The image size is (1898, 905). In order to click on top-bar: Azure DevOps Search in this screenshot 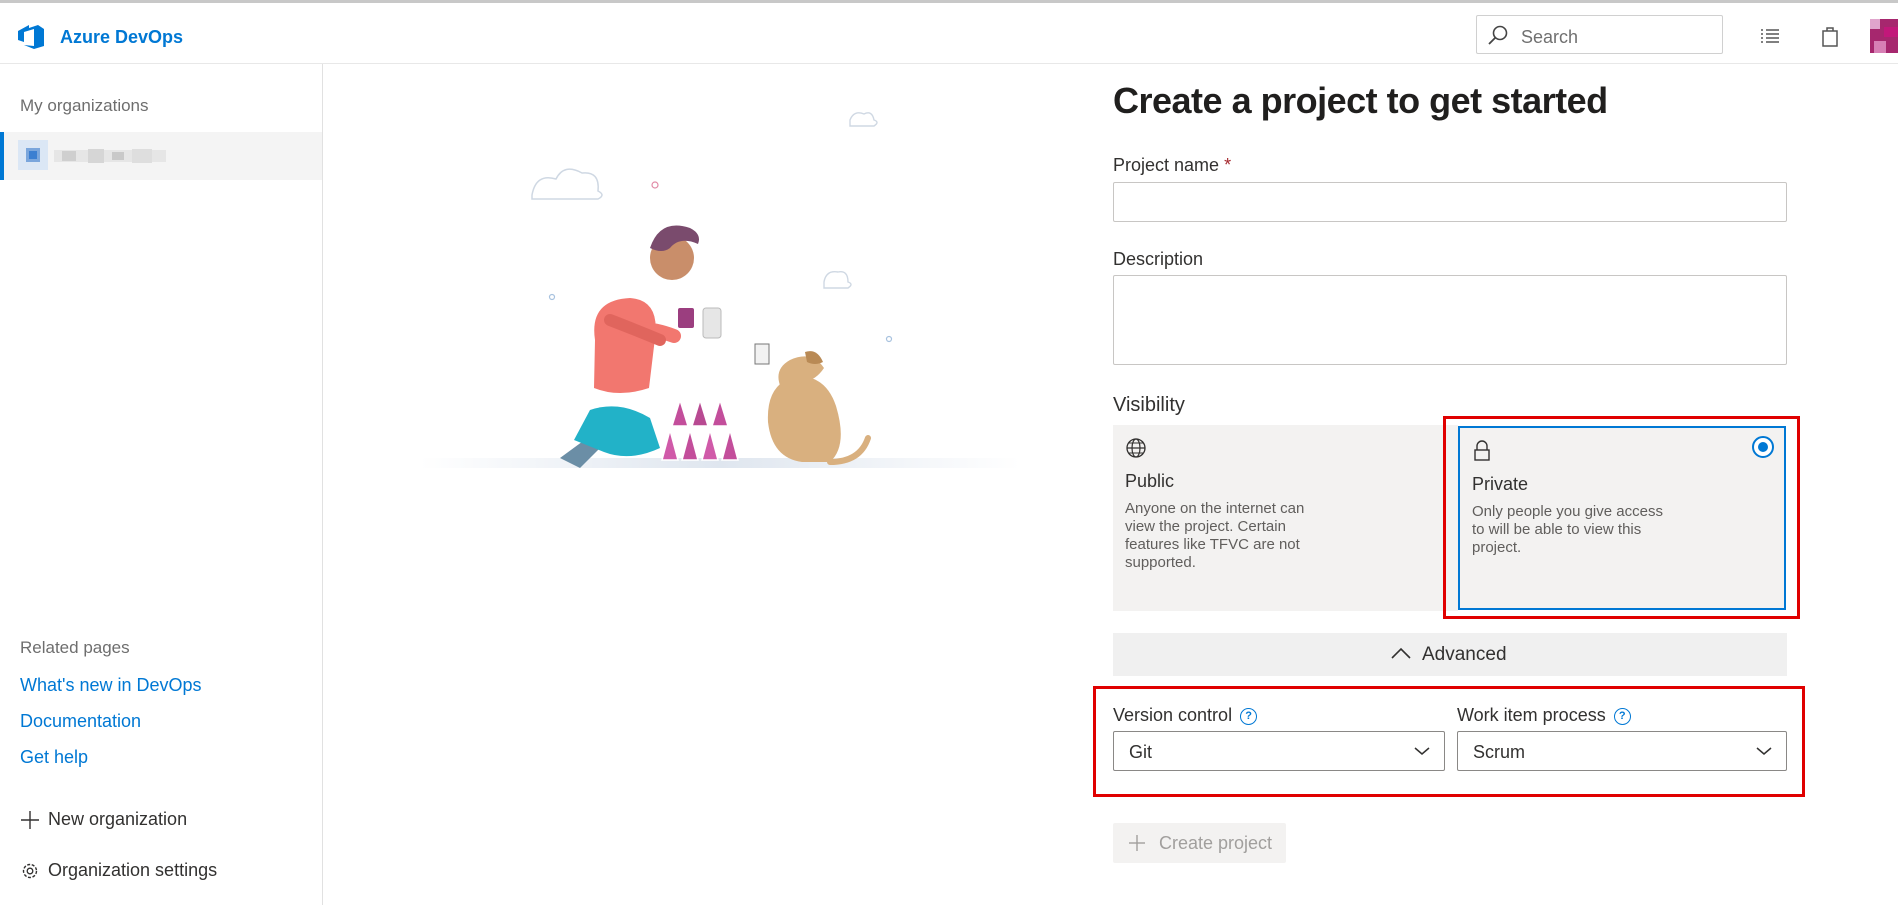, I will do `click(949, 33)`.